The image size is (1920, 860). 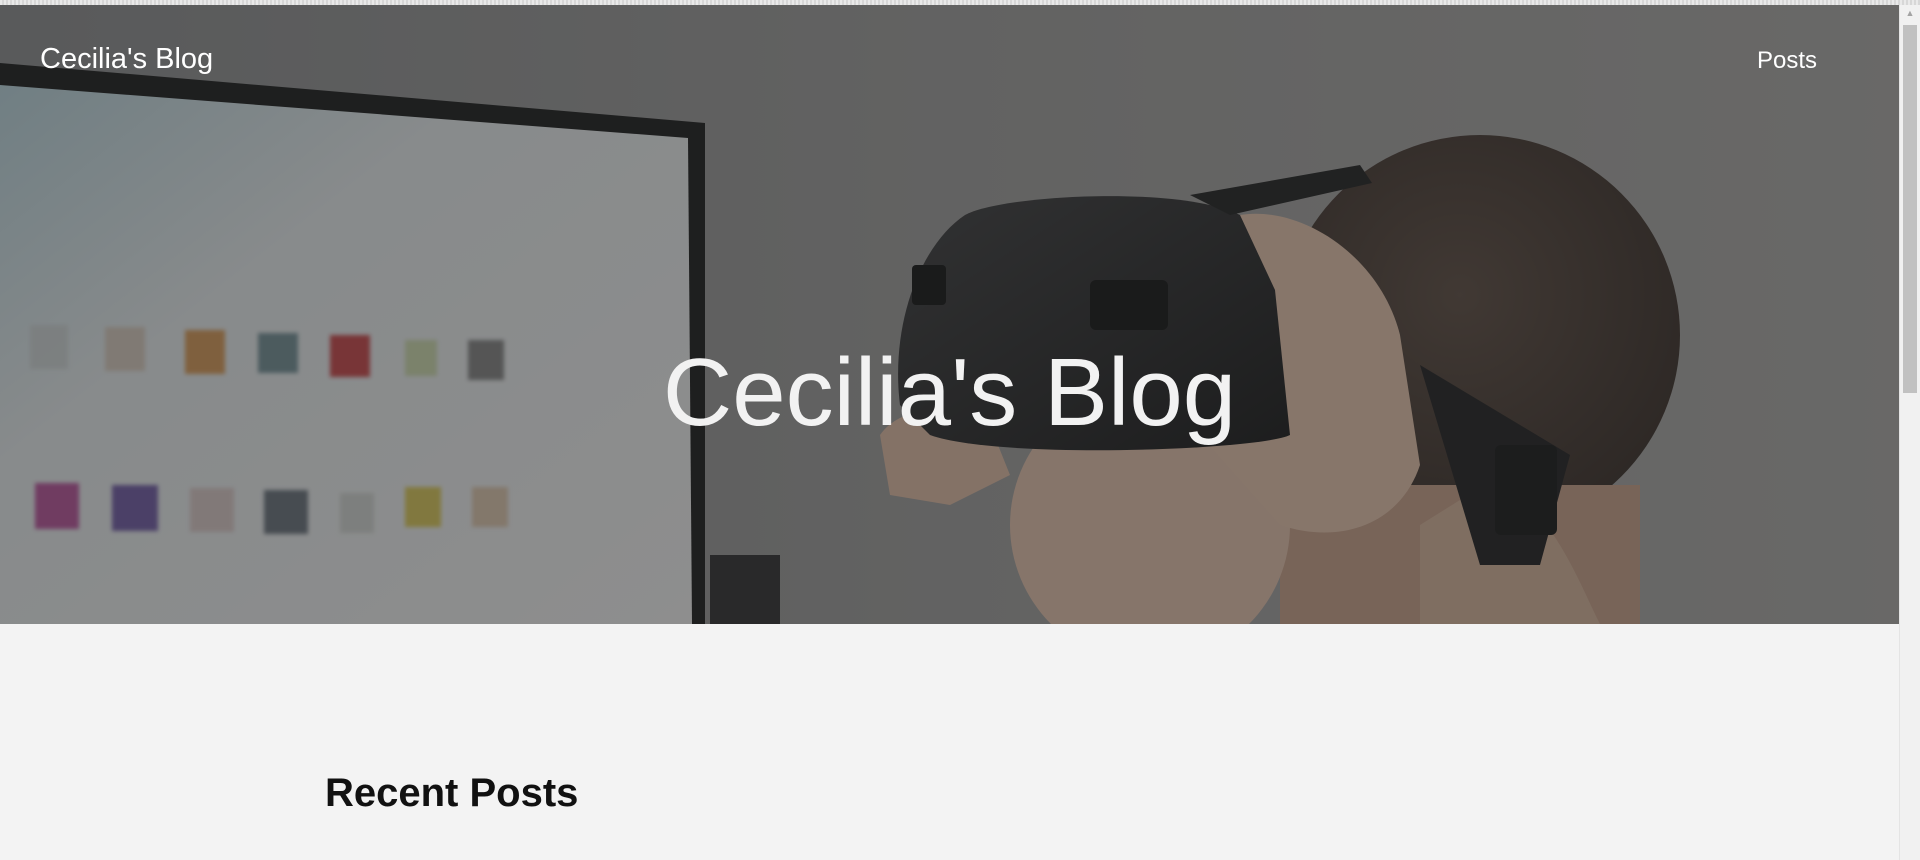 What do you see at coordinates (452, 793) in the screenshot?
I see `recent-posts-heading: Recent Posts` at bounding box center [452, 793].